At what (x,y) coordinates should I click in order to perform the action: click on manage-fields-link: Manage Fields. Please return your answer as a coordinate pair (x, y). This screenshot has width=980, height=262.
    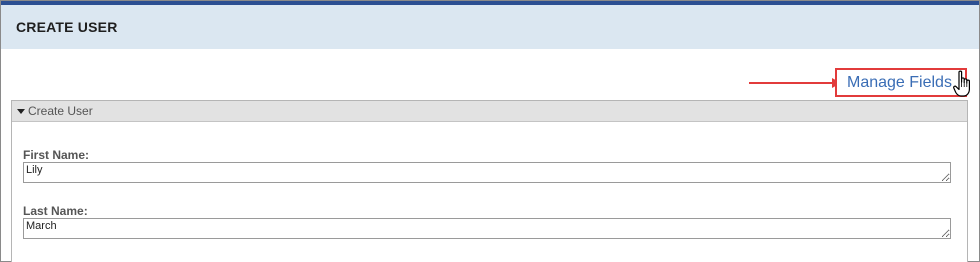
    Looking at the image, I should click on (899, 83).